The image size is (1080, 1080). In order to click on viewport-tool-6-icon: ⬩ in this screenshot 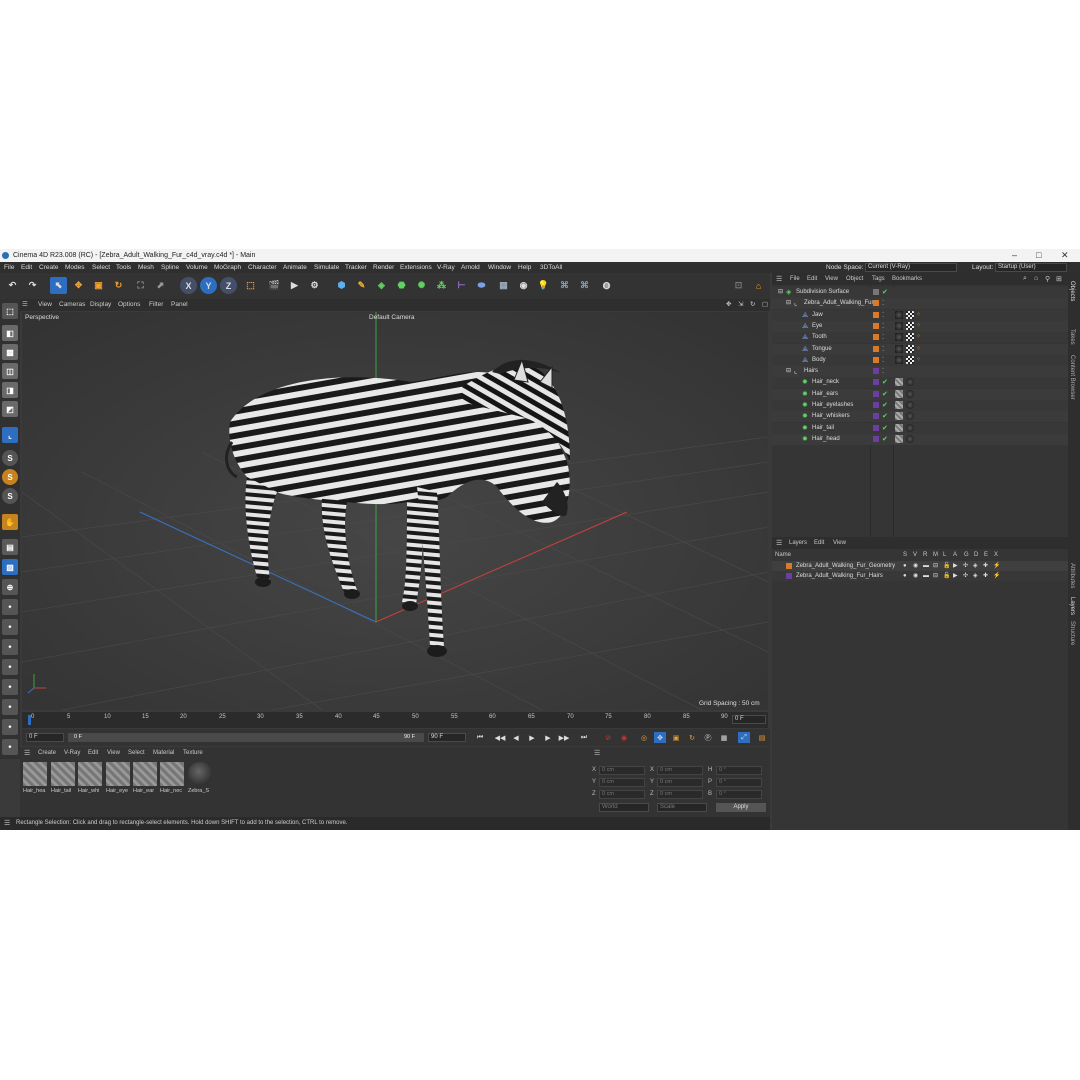, I will do `click(10, 707)`.